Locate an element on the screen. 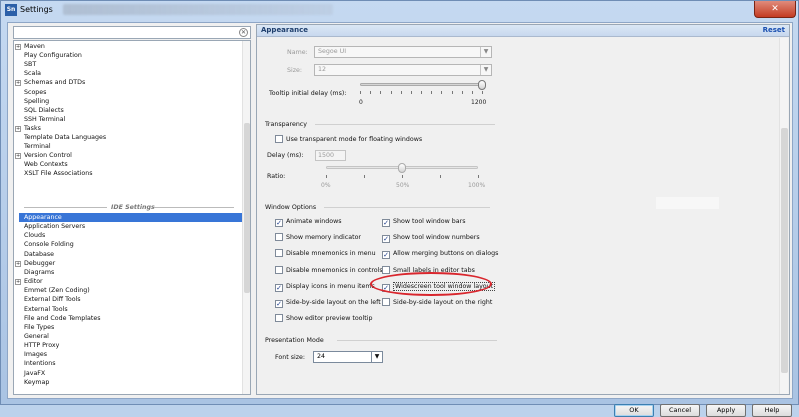 This screenshot has height=417, width=799. tree-item: Database is located at coordinates (39, 254).